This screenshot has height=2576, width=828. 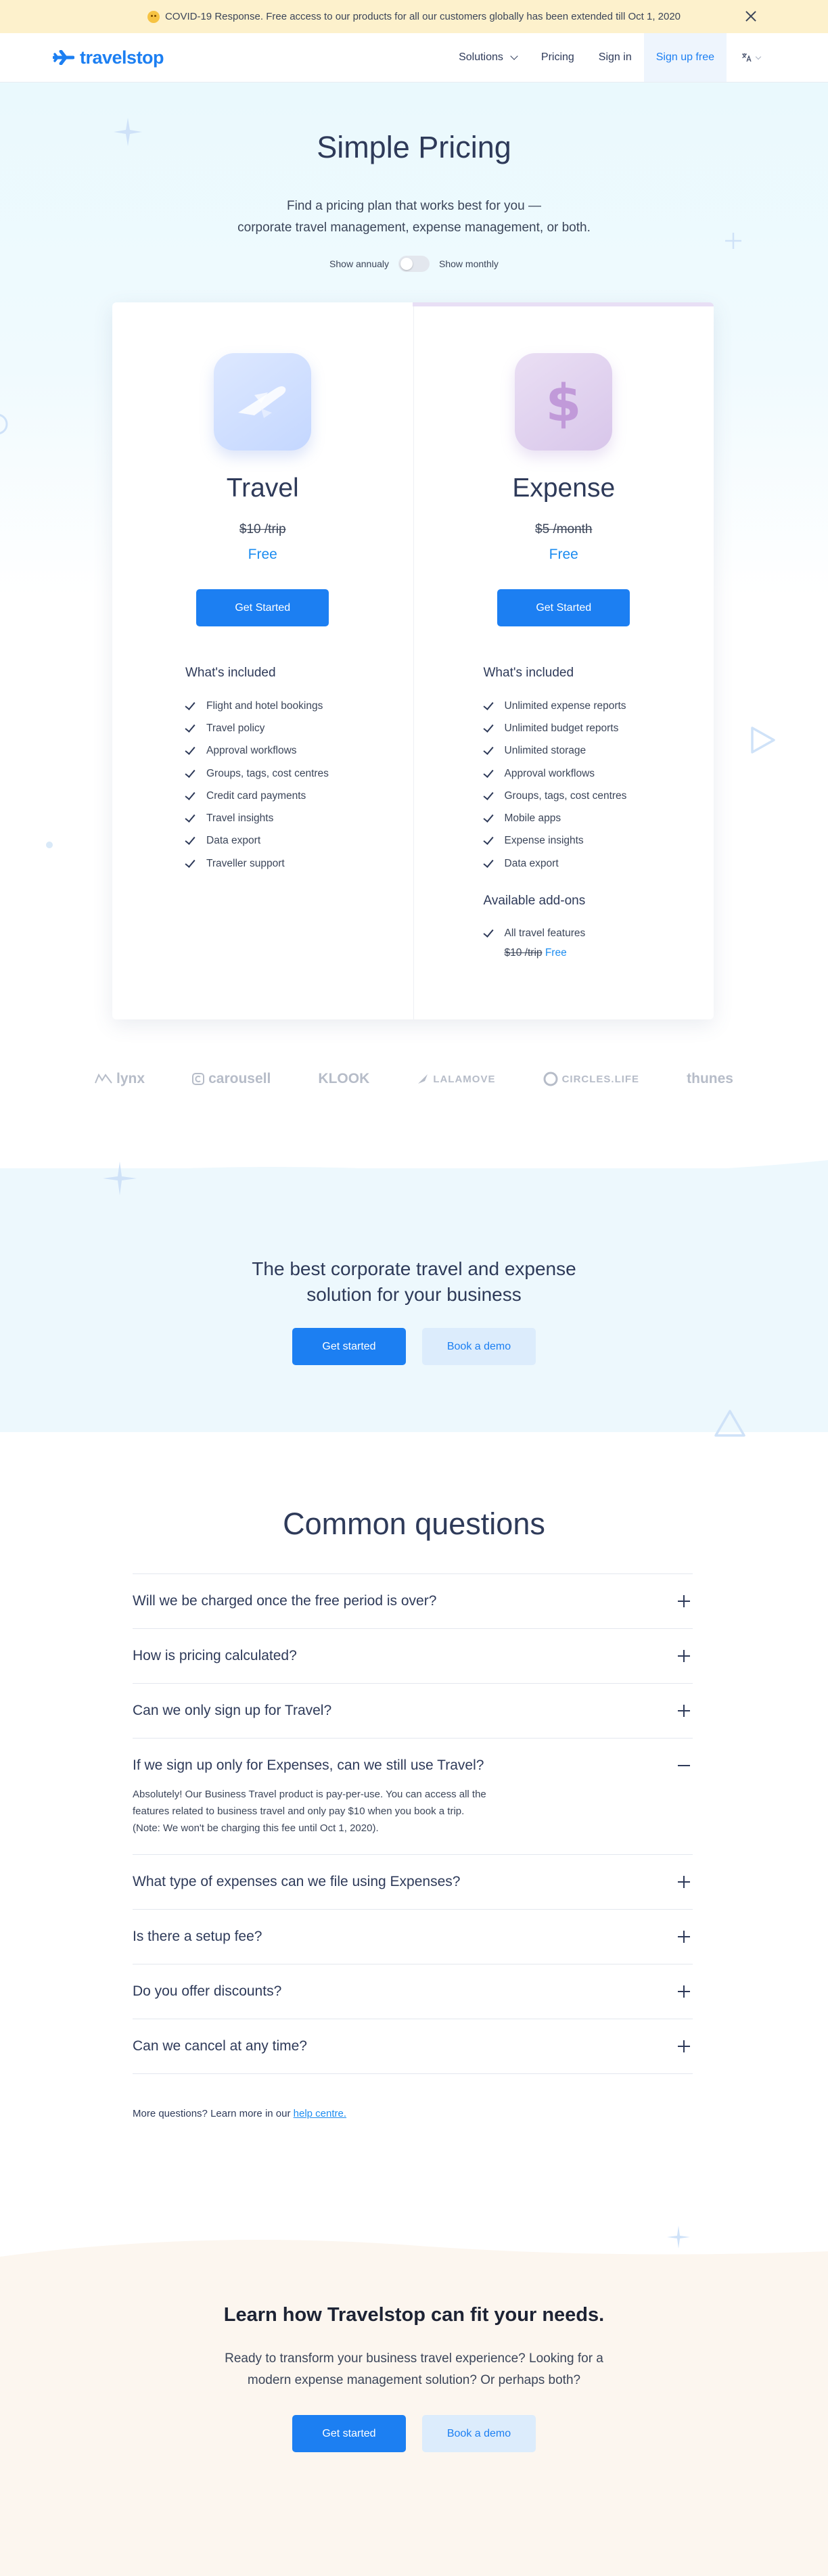 What do you see at coordinates (406, 264) in the screenshot?
I see `toggle-knob` at bounding box center [406, 264].